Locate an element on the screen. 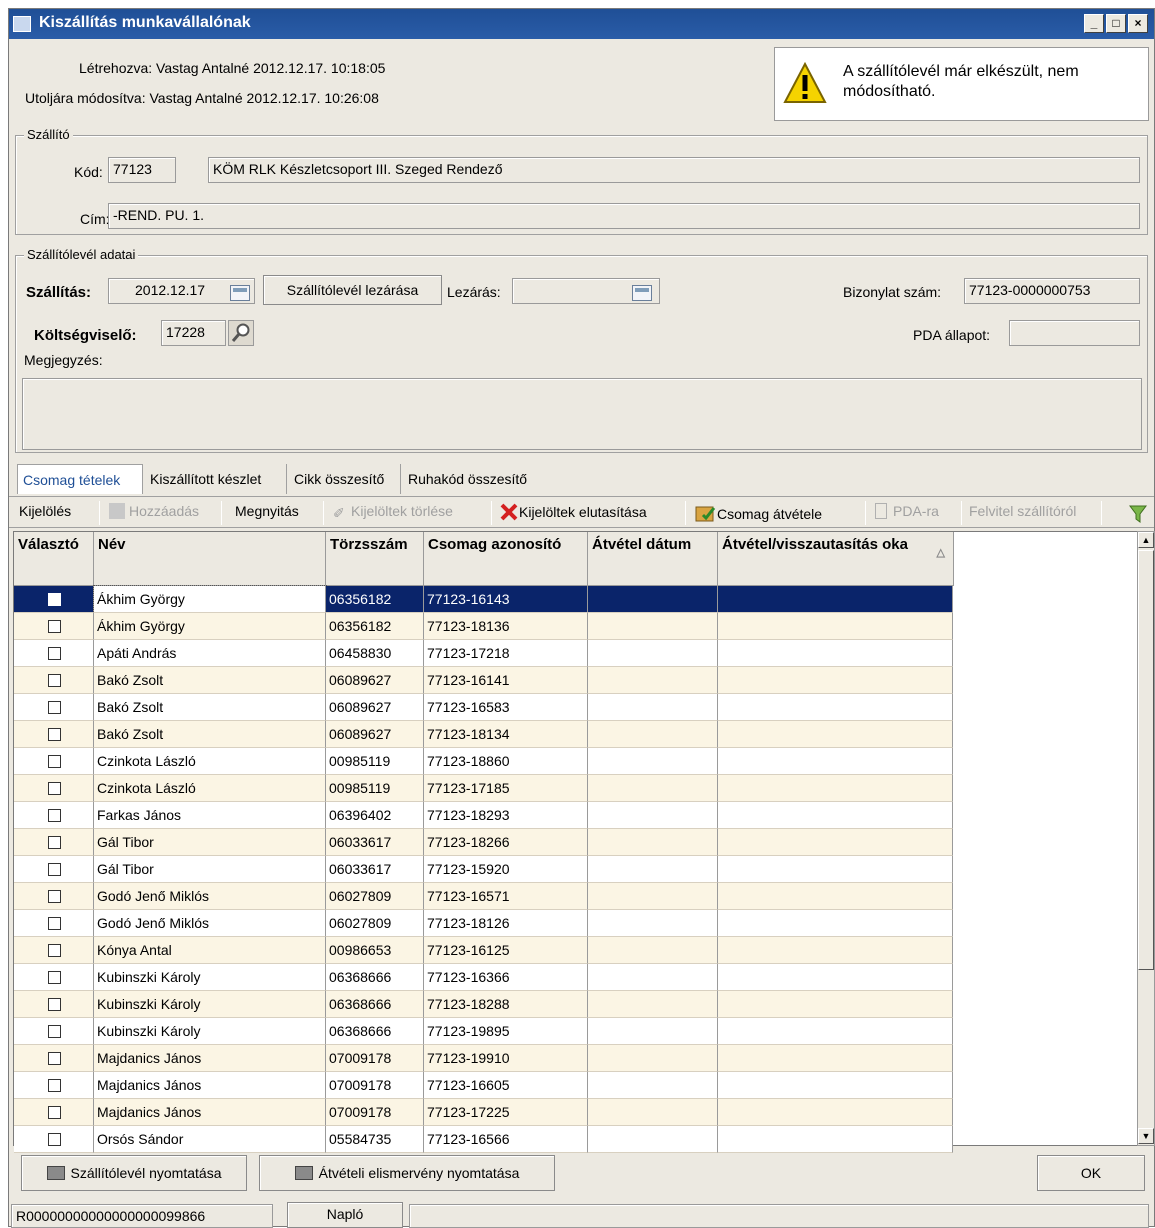 Image resolution: width=1155 pixels, height=1228 pixels. table-row: Majdanics János 07009178 77123-16605 is located at coordinates (483, 1085).